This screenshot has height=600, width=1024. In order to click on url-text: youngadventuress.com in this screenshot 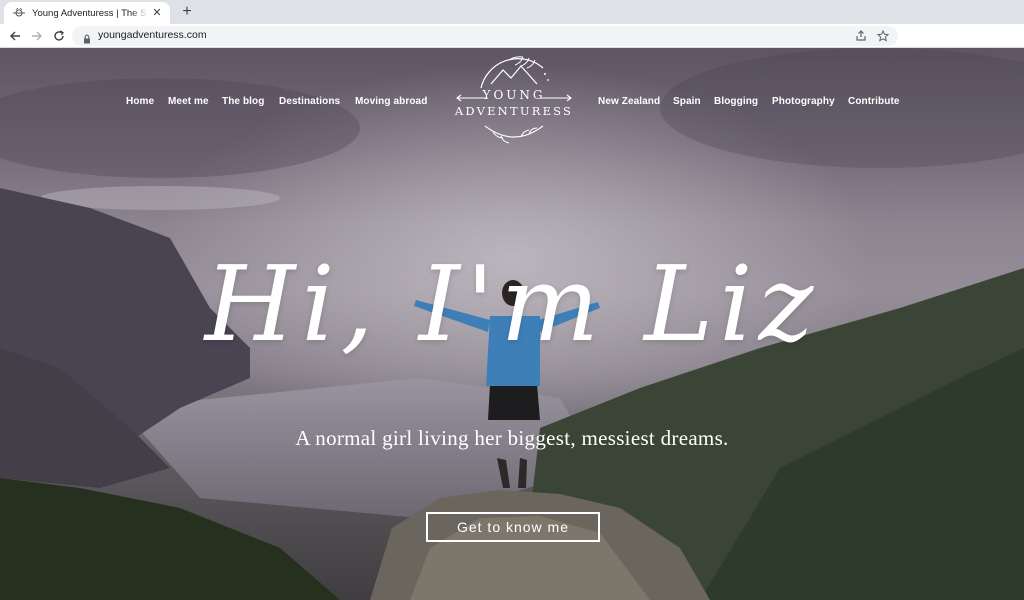, I will do `click(152, 35)`.